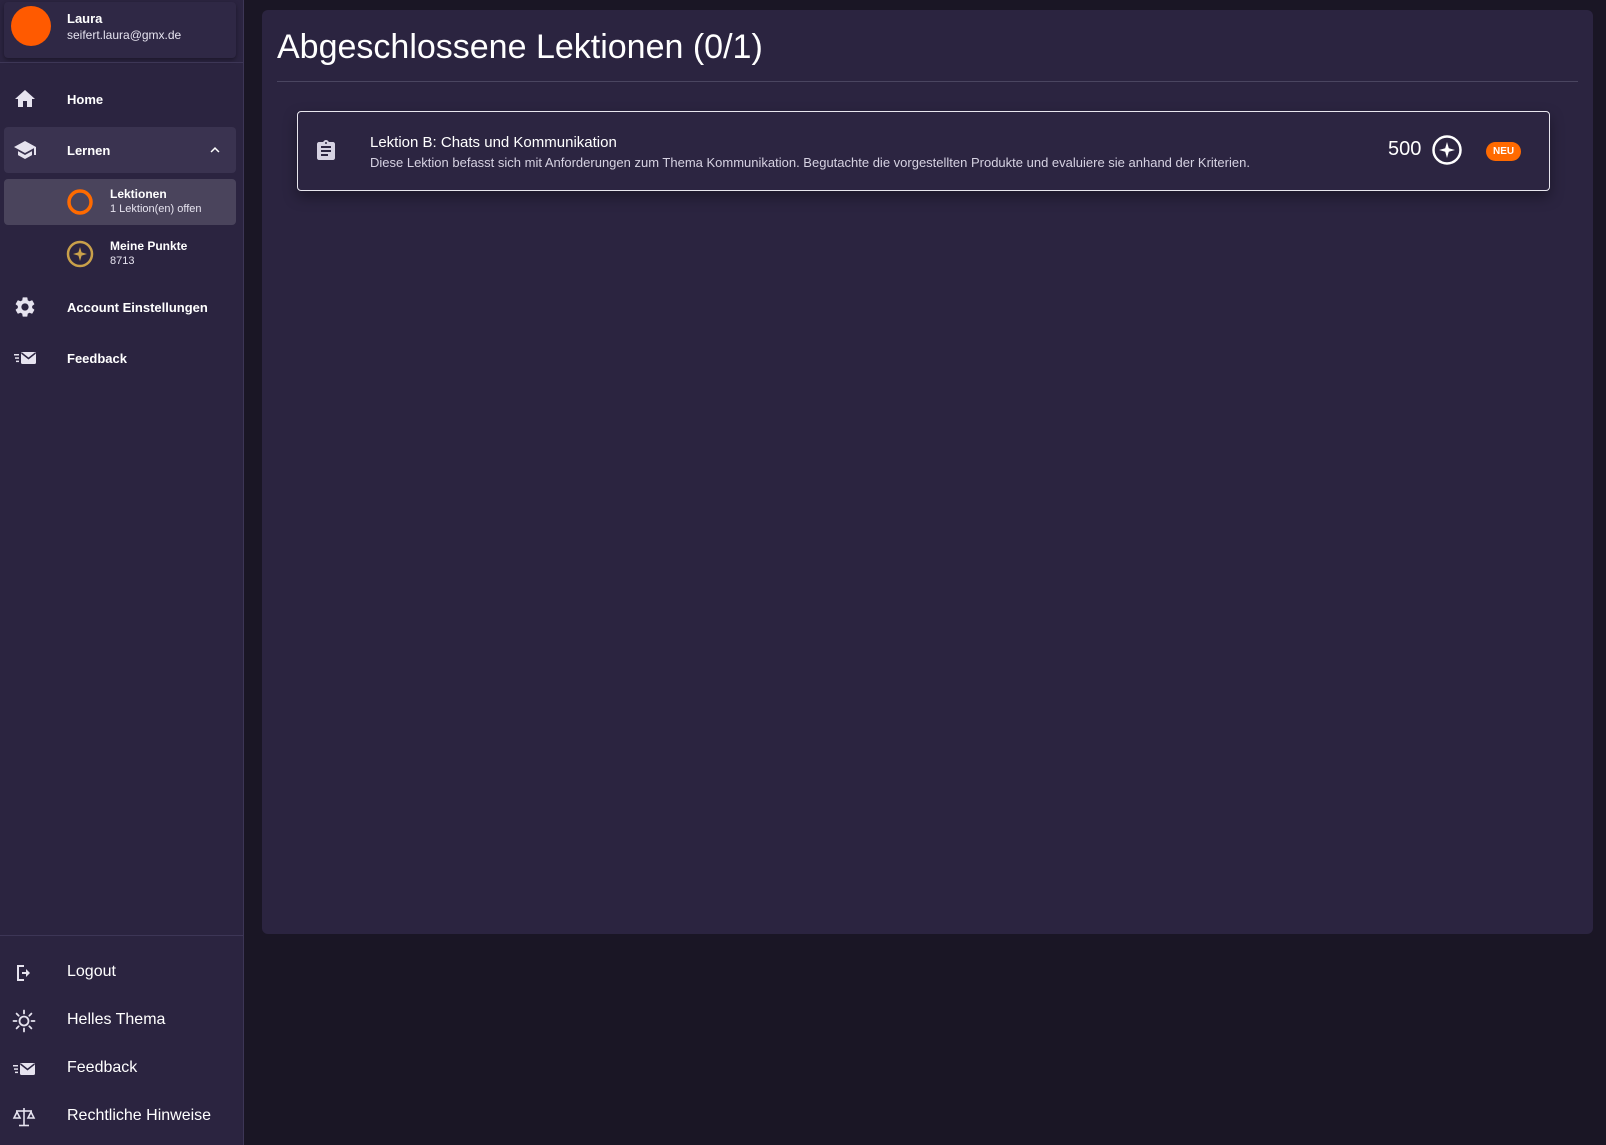  I want to click on sidebar-item-label: Logout, so click(91, 971).